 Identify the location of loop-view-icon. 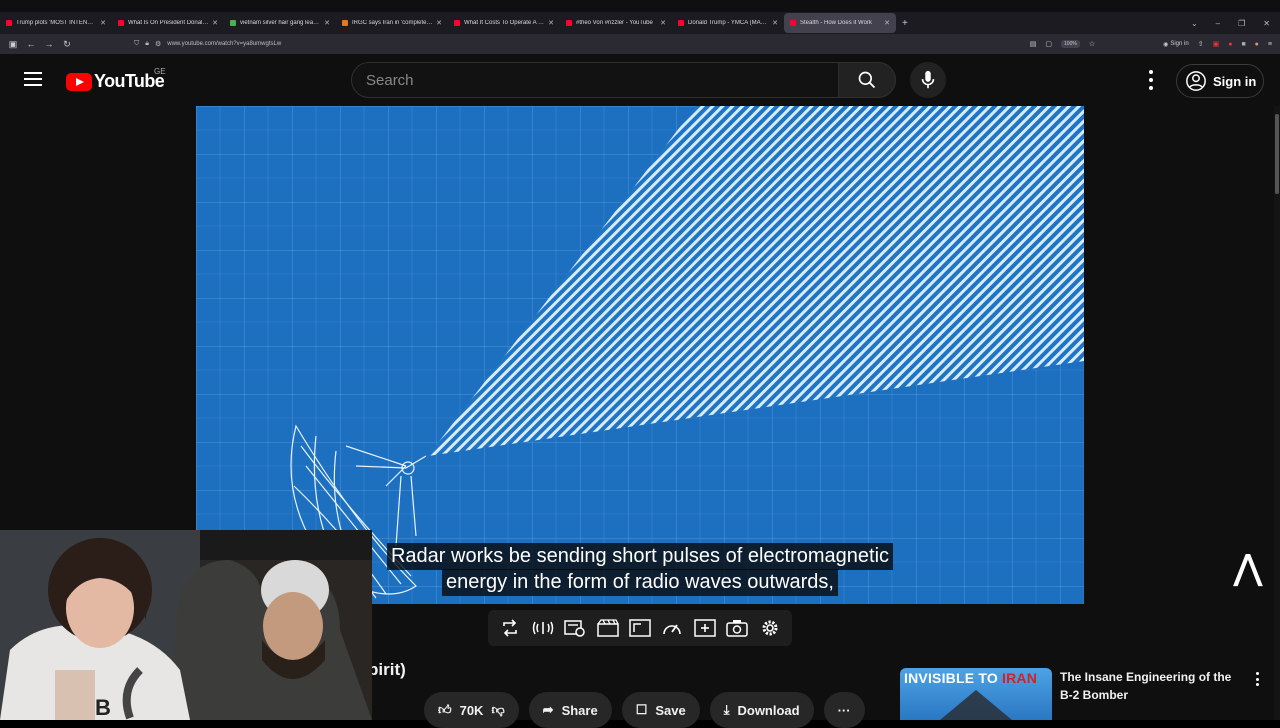
(575, 628).